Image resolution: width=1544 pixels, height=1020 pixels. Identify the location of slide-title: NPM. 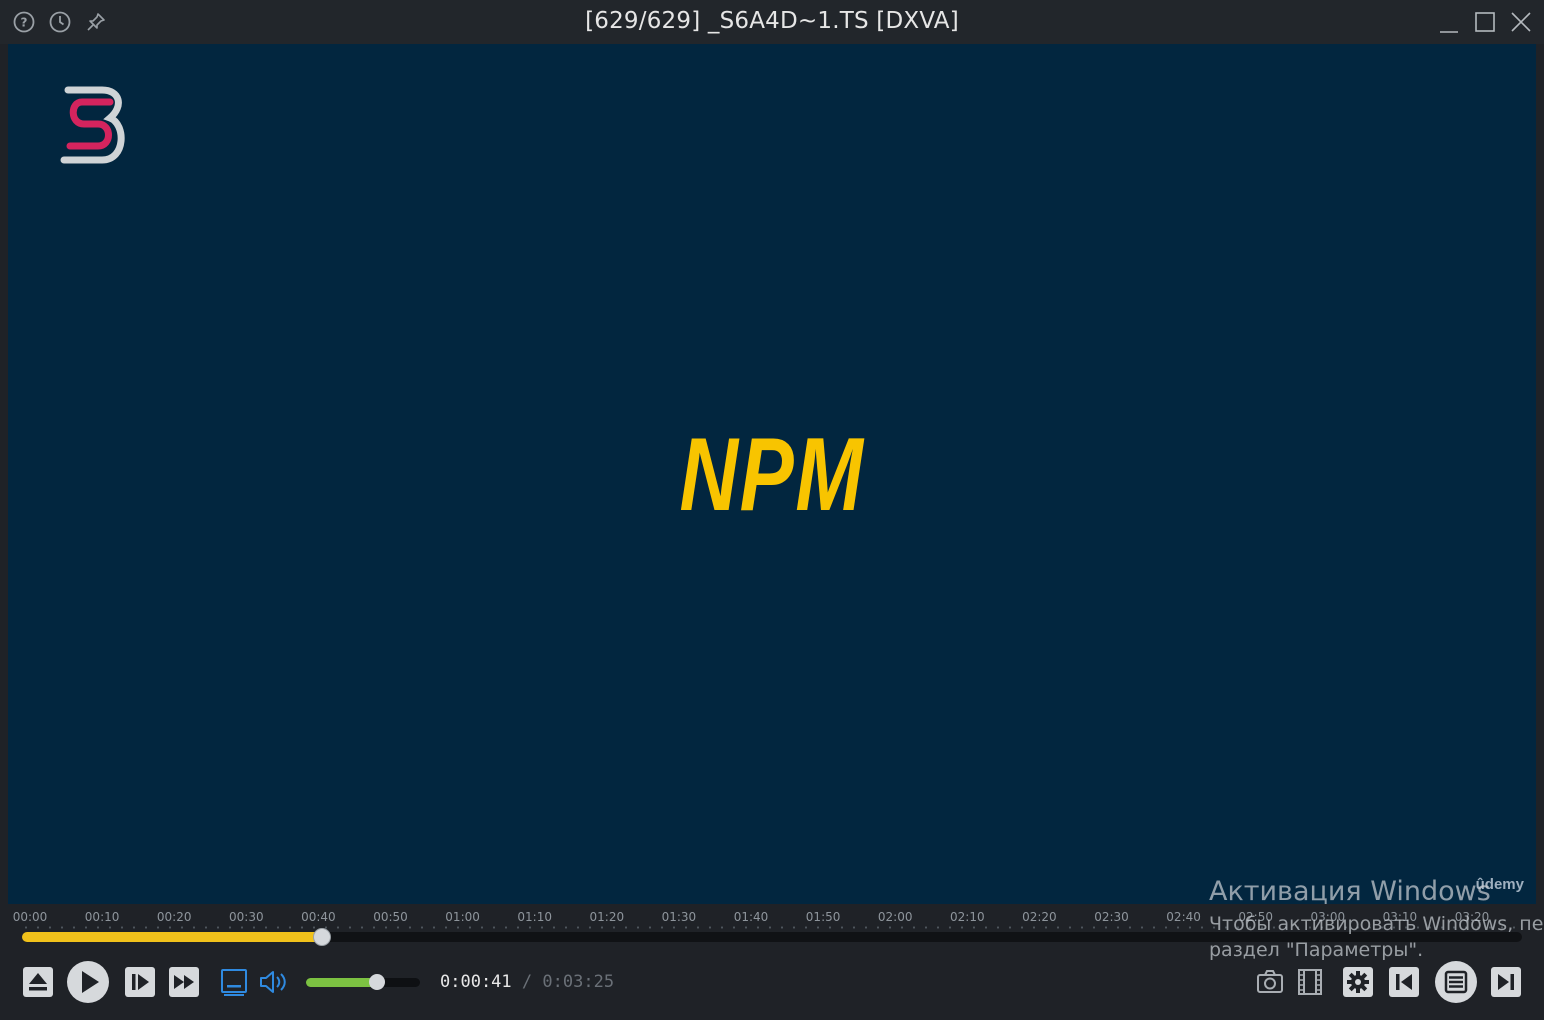
(772, 475).